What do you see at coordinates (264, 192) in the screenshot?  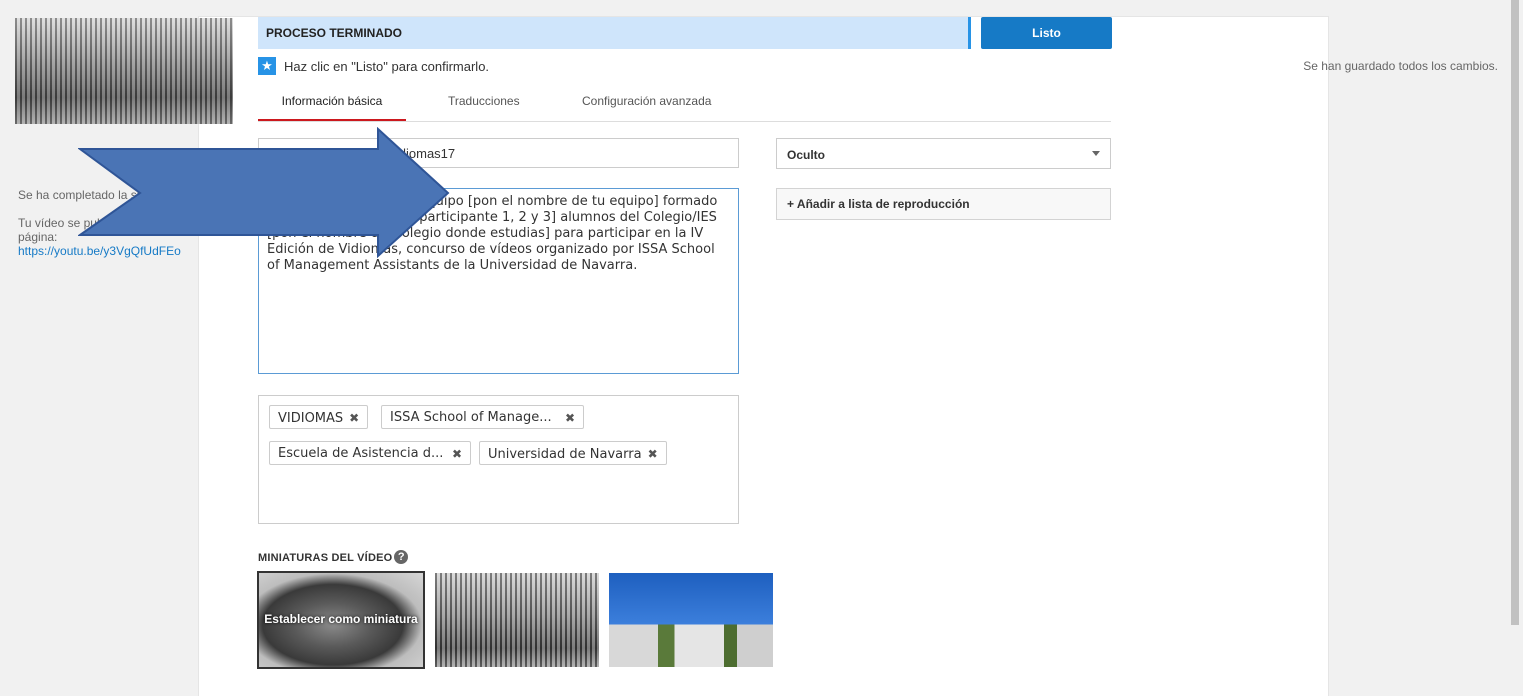 I see `annotation-arrow-icon` at bounding box center [264, 192].